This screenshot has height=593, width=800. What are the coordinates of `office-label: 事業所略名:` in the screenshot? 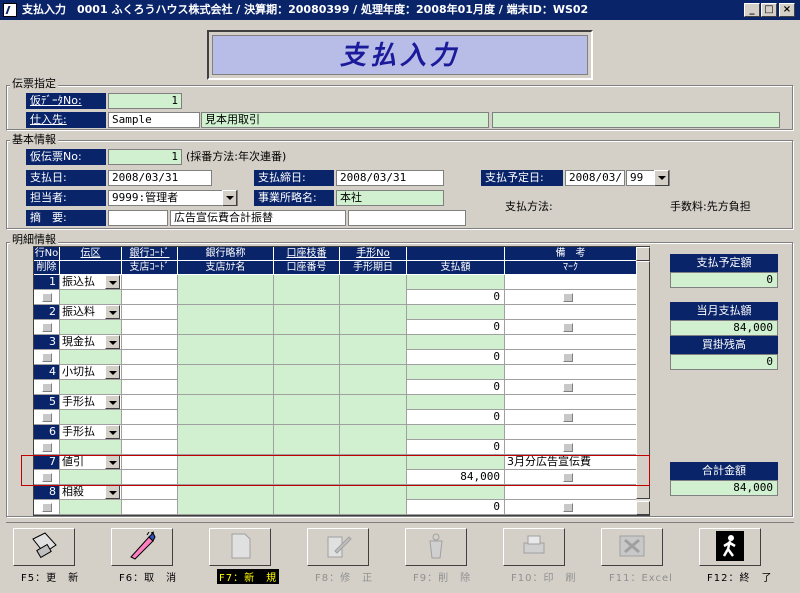 It's located at (294, 198).